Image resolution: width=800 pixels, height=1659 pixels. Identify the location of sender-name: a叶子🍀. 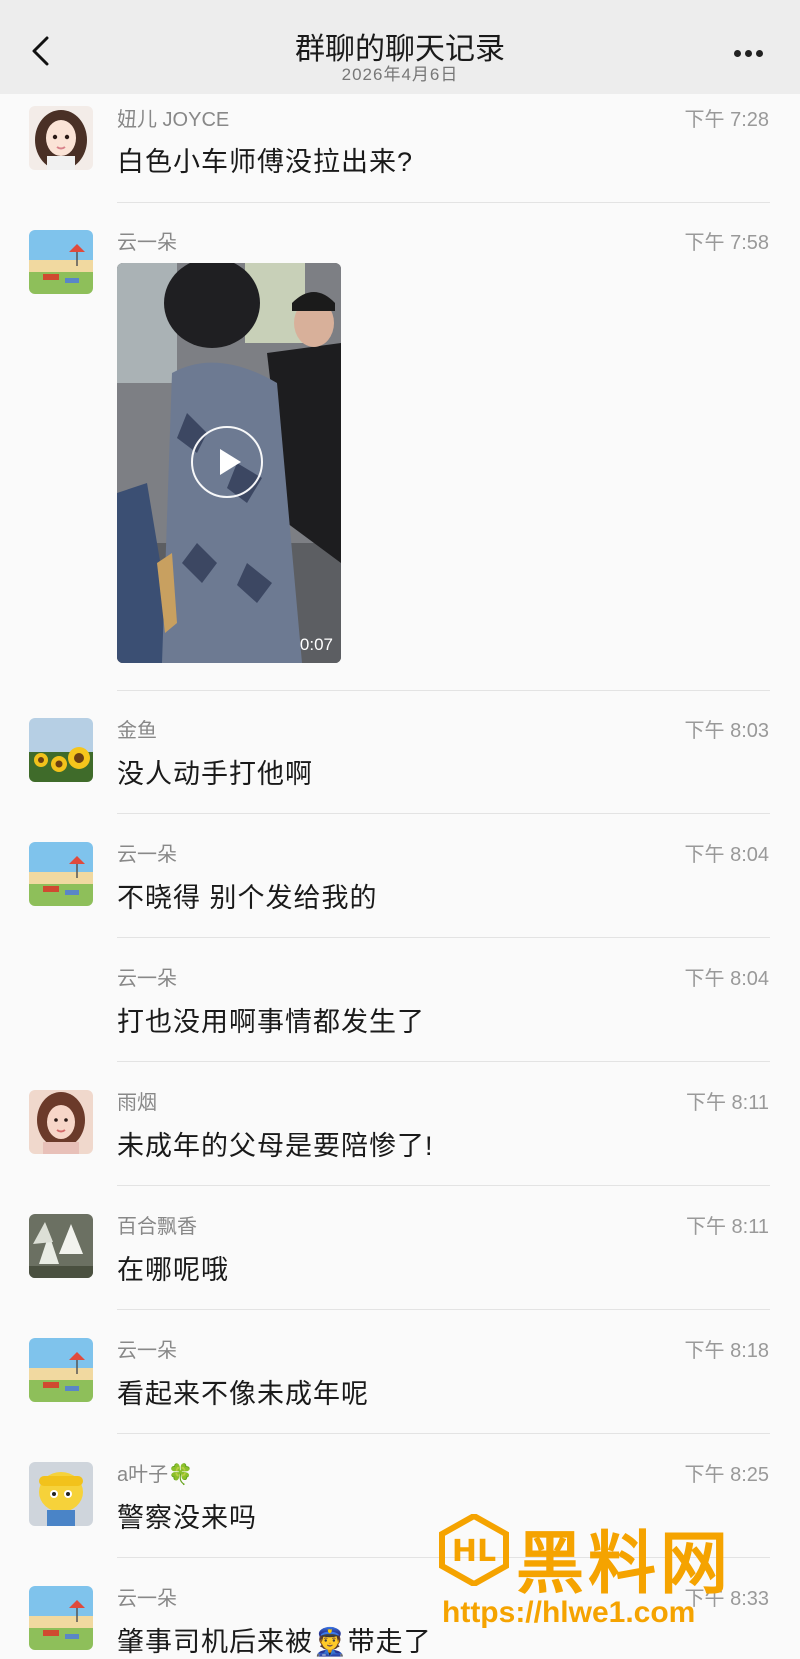
(155, 1475).